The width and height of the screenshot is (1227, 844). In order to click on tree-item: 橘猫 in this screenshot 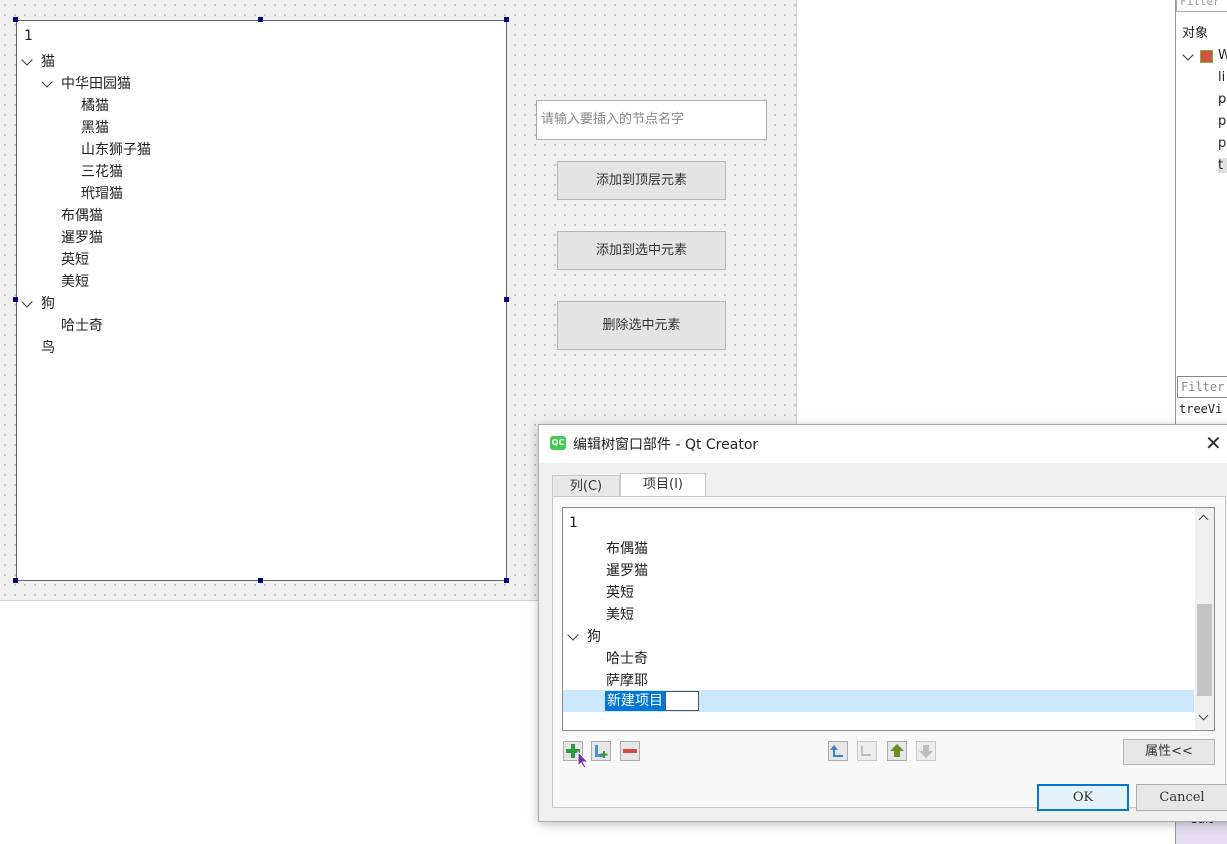, I will do `click(95, 106)`.